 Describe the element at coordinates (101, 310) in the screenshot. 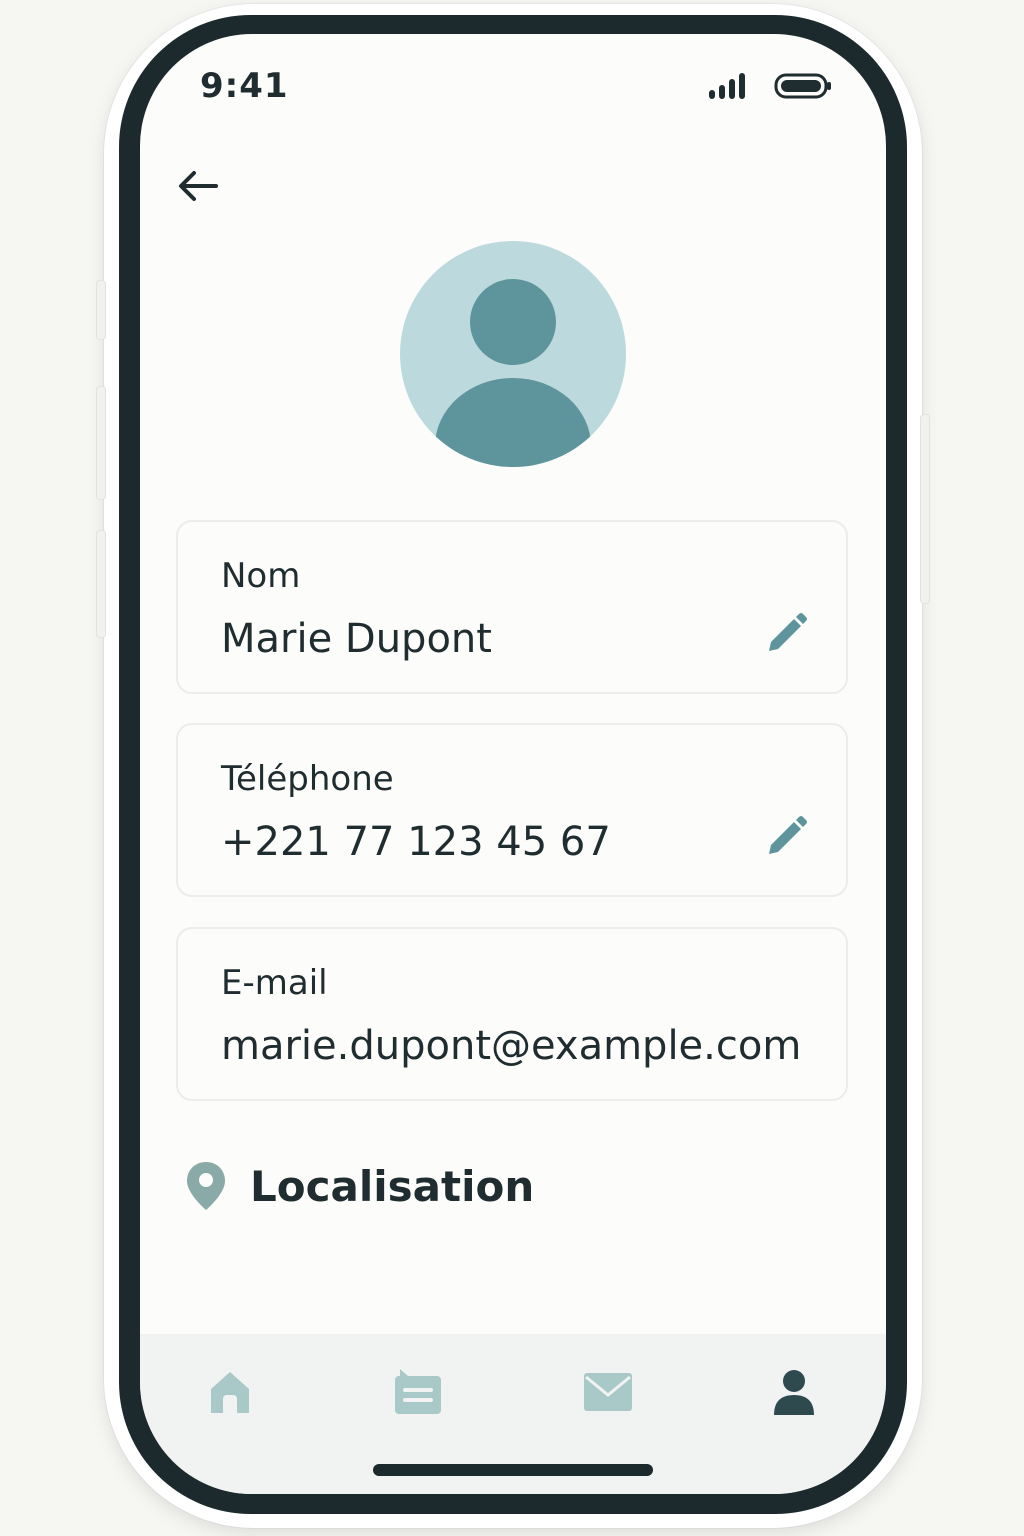

I see `mute-switch` at that location.